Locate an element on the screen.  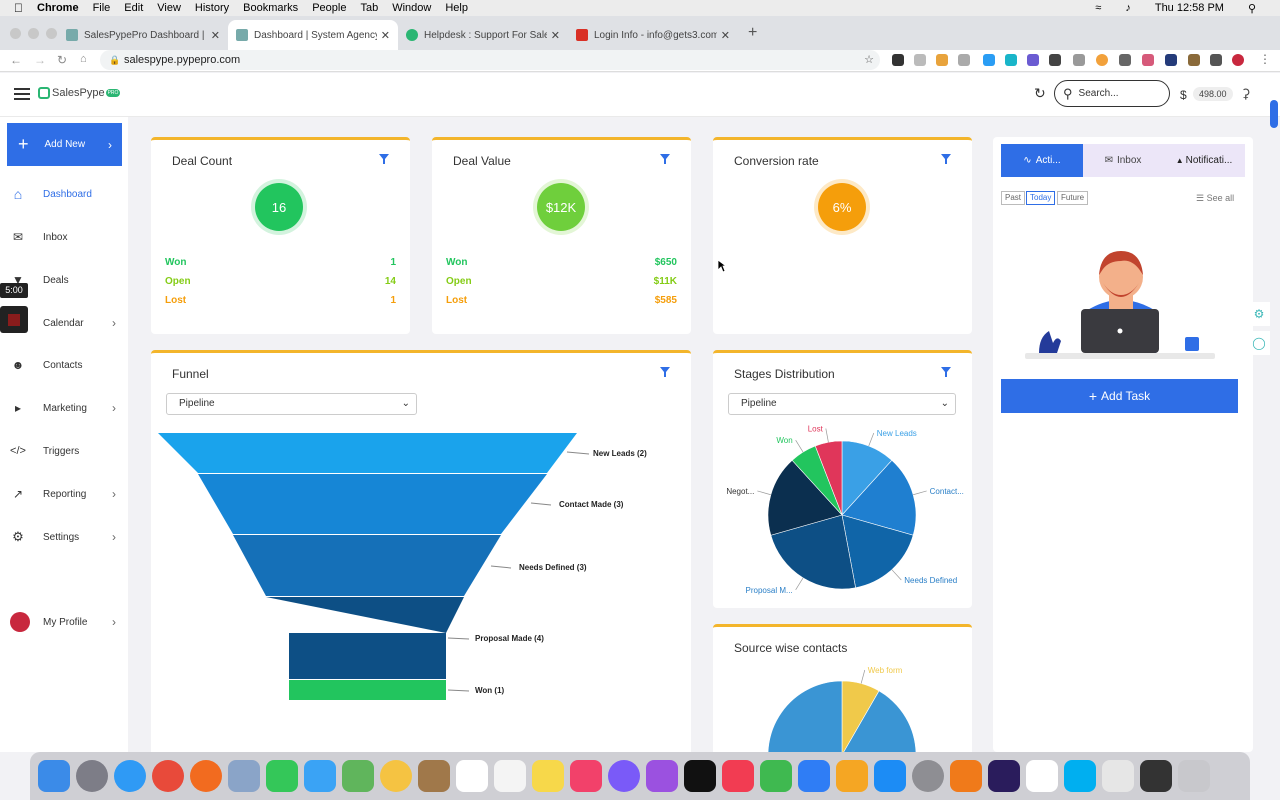
system-preferences-icon is located at coordinates (928, 776).